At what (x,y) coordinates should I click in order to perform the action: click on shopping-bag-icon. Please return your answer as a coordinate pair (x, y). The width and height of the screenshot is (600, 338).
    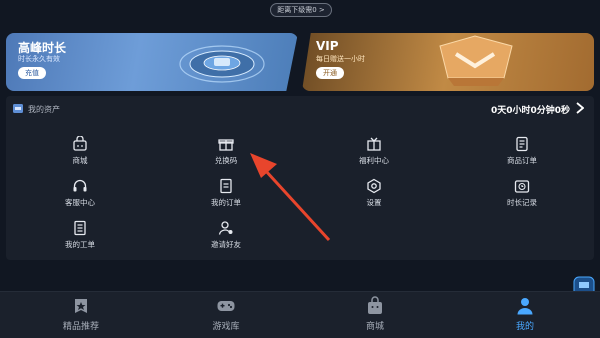
    Looking at the image, I should click on (80, 143).